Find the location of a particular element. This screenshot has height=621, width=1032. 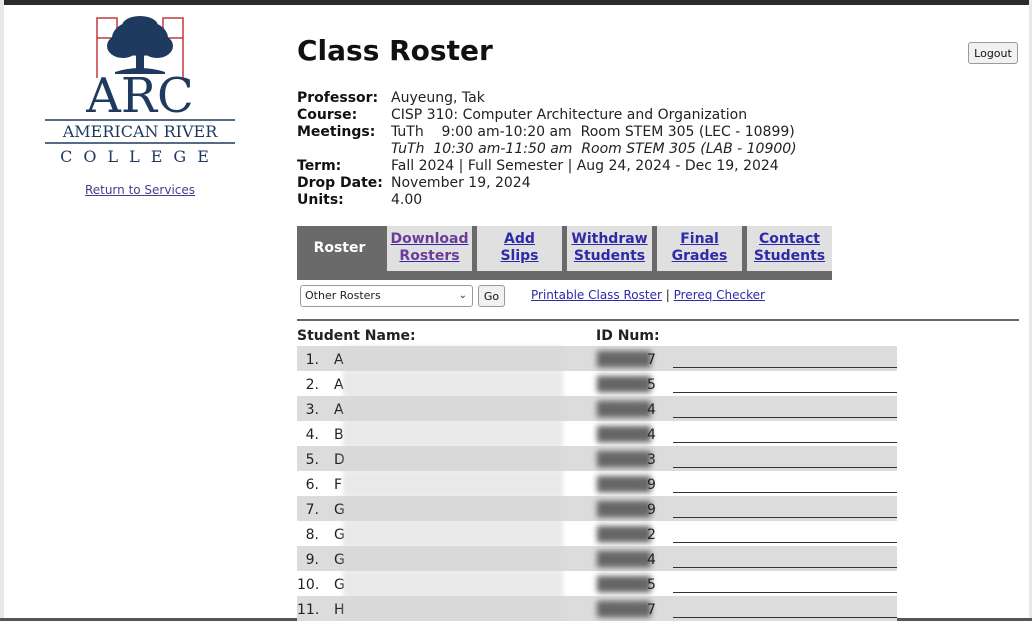

row-number: 1. is located at coordinates (312, 360).